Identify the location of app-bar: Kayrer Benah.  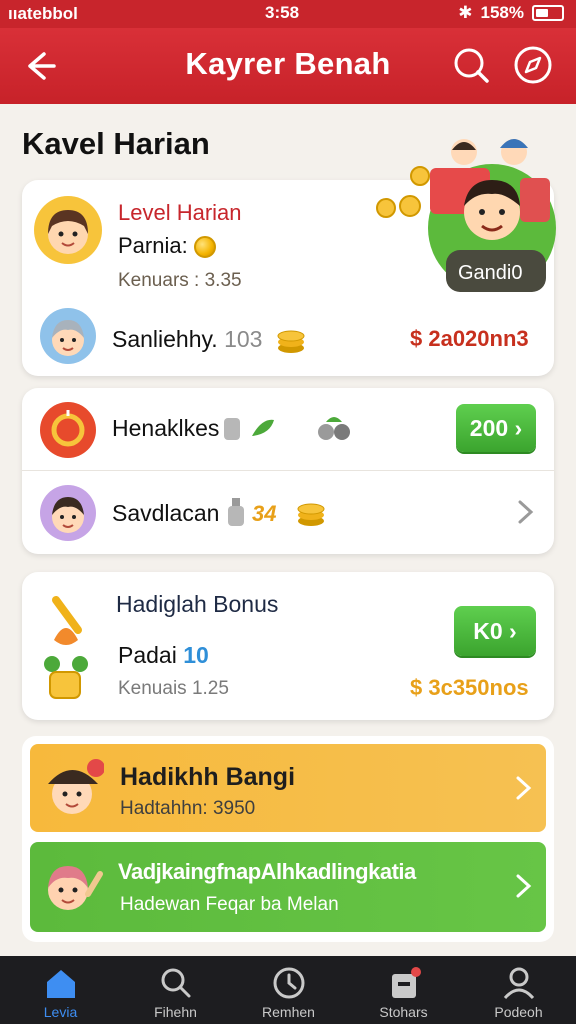
(288, 66).